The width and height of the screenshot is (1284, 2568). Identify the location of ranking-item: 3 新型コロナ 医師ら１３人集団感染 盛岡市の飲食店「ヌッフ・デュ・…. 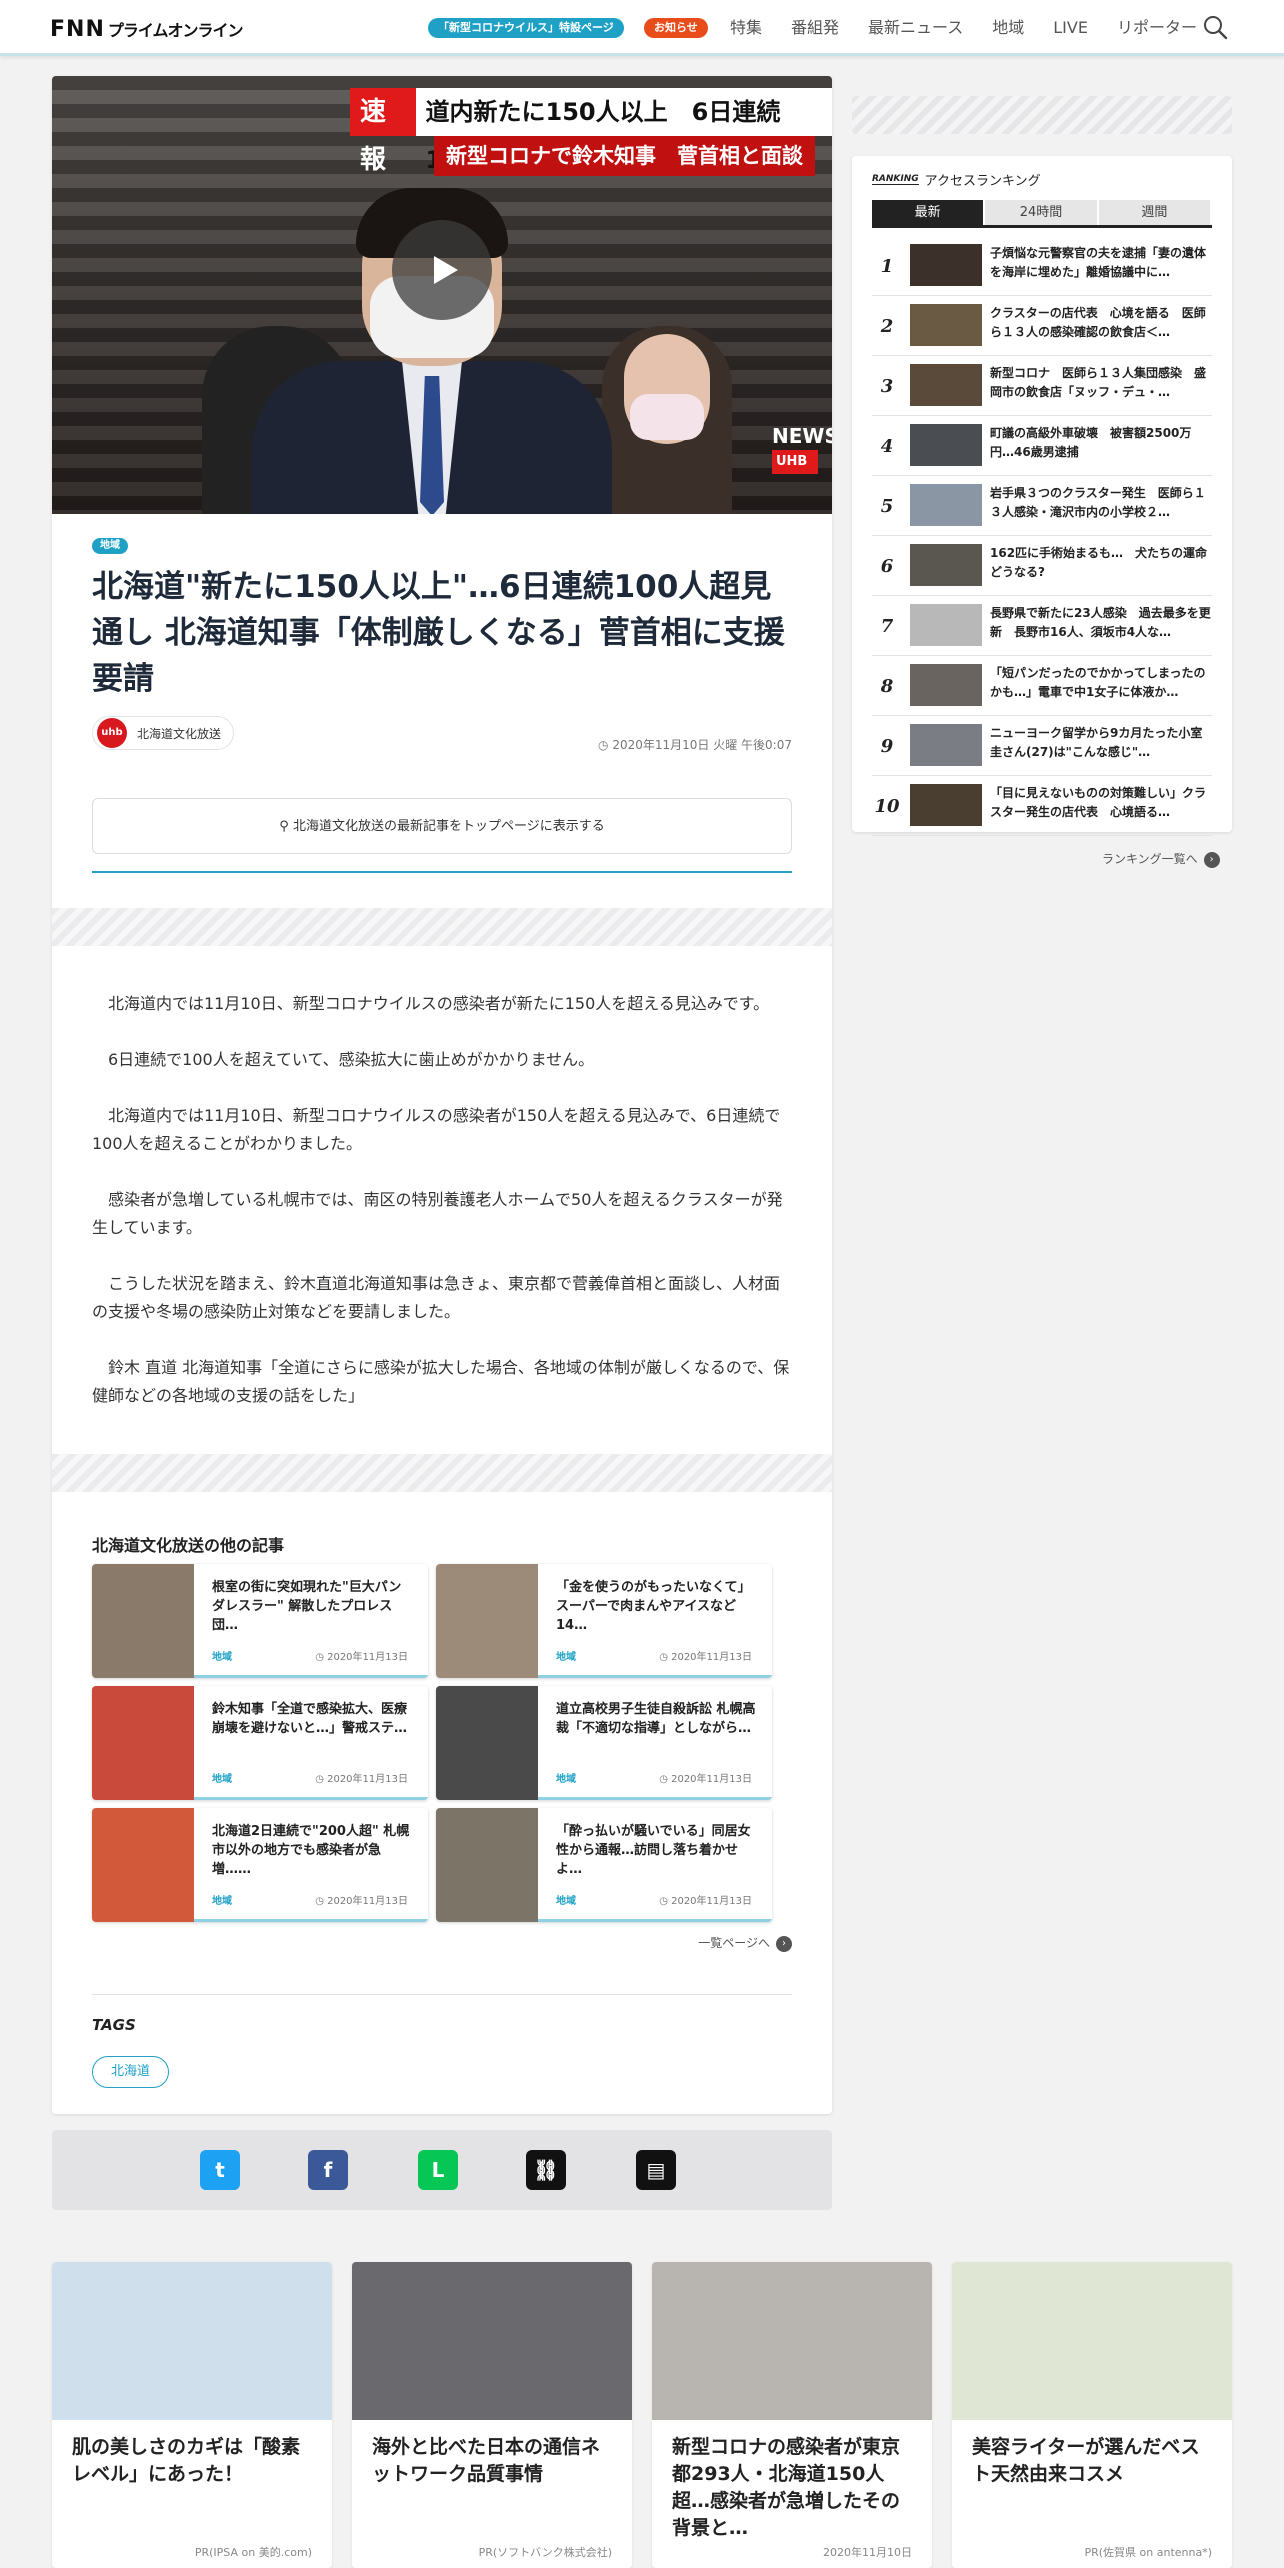
(1042, 386).